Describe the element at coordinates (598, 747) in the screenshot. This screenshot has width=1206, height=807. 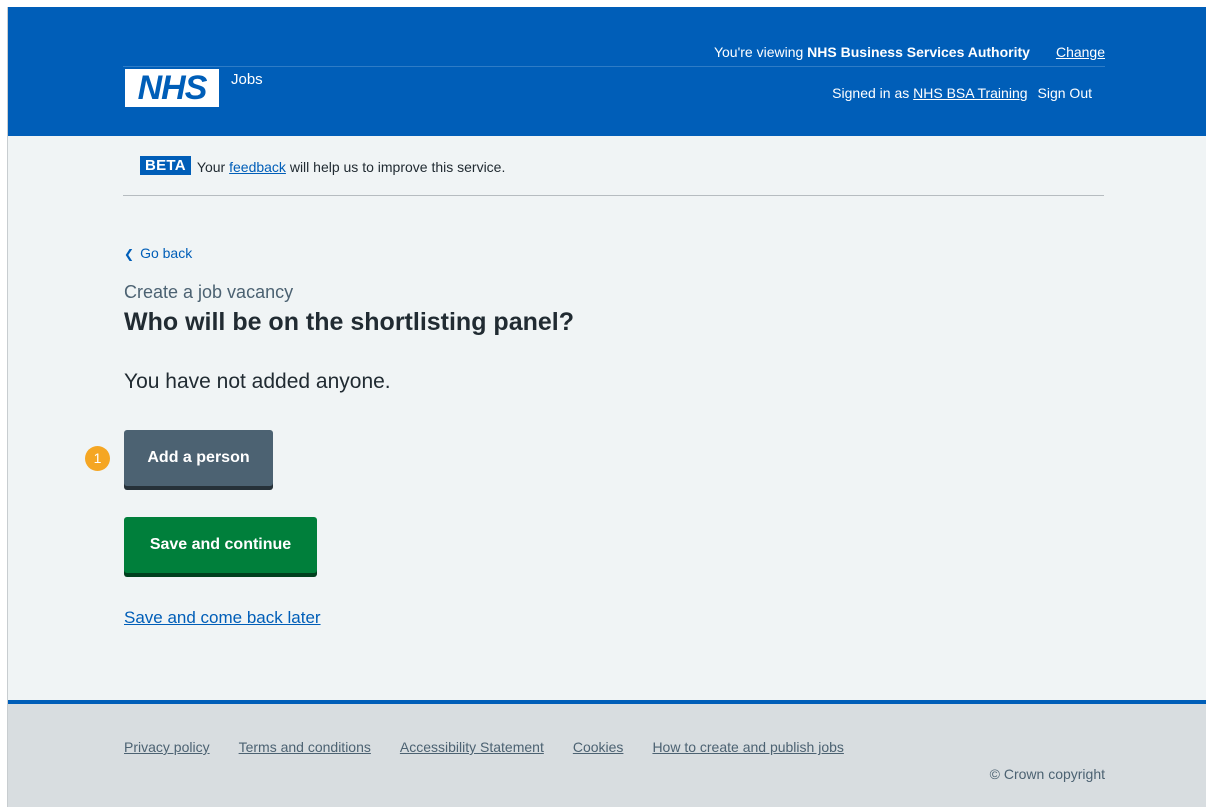
I see `footer-link-cookies: Cookies` at that location.